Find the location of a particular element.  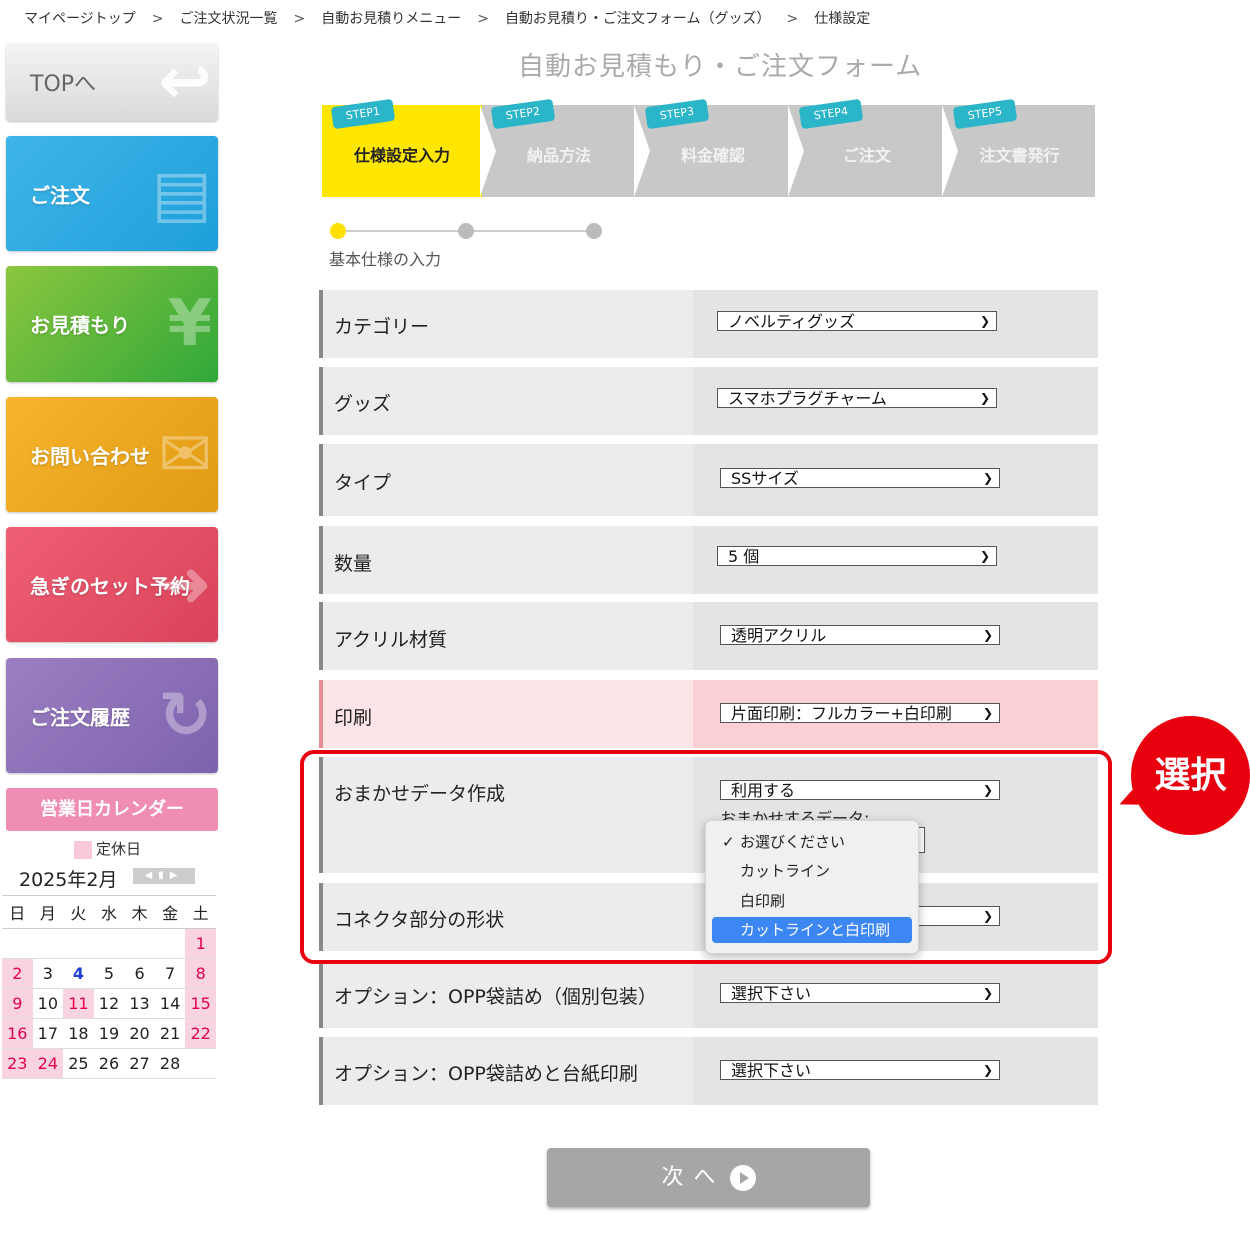

print-select: 片面印刷：フルカラー+白印刷 ❯ is located at coordinates (860, 713).